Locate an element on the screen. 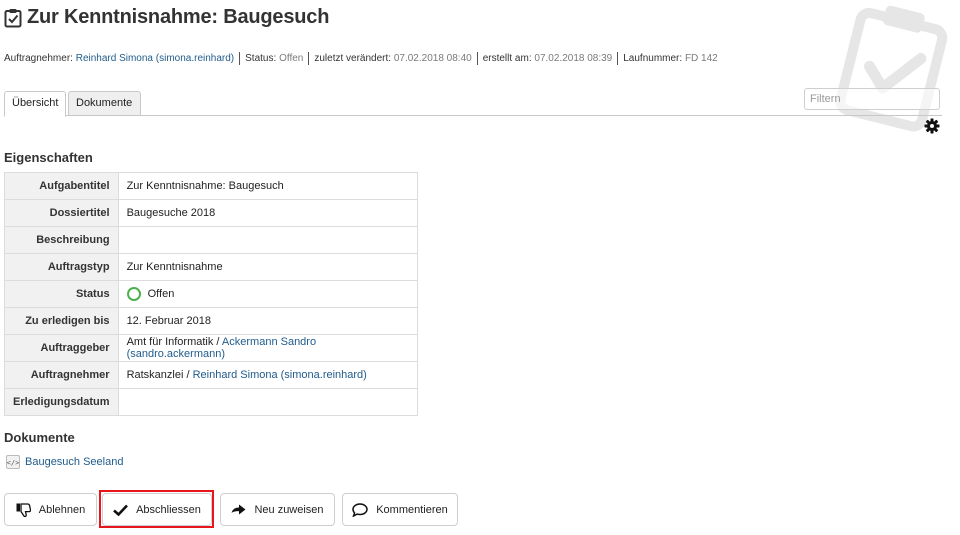 This screenshot has width=960, height=535. documents-heading: Dokumente is located at coordinates (39, 437).